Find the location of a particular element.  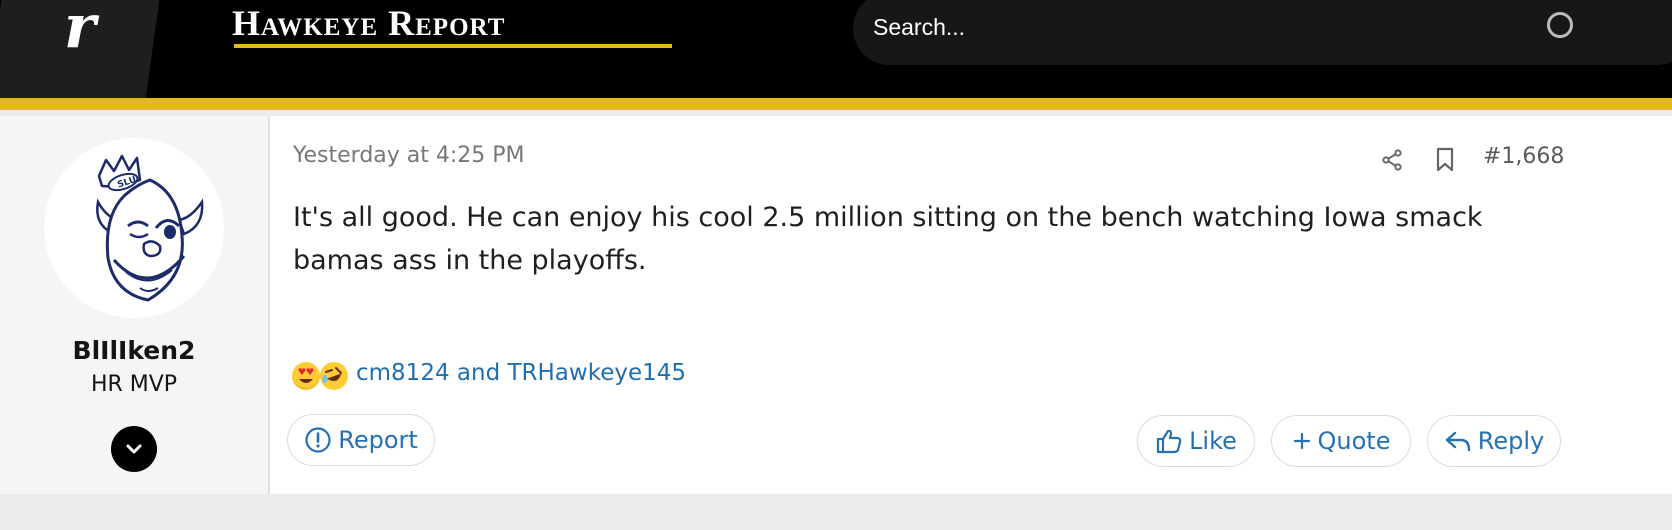

expand-author-button is located at coordinates (134, 449).